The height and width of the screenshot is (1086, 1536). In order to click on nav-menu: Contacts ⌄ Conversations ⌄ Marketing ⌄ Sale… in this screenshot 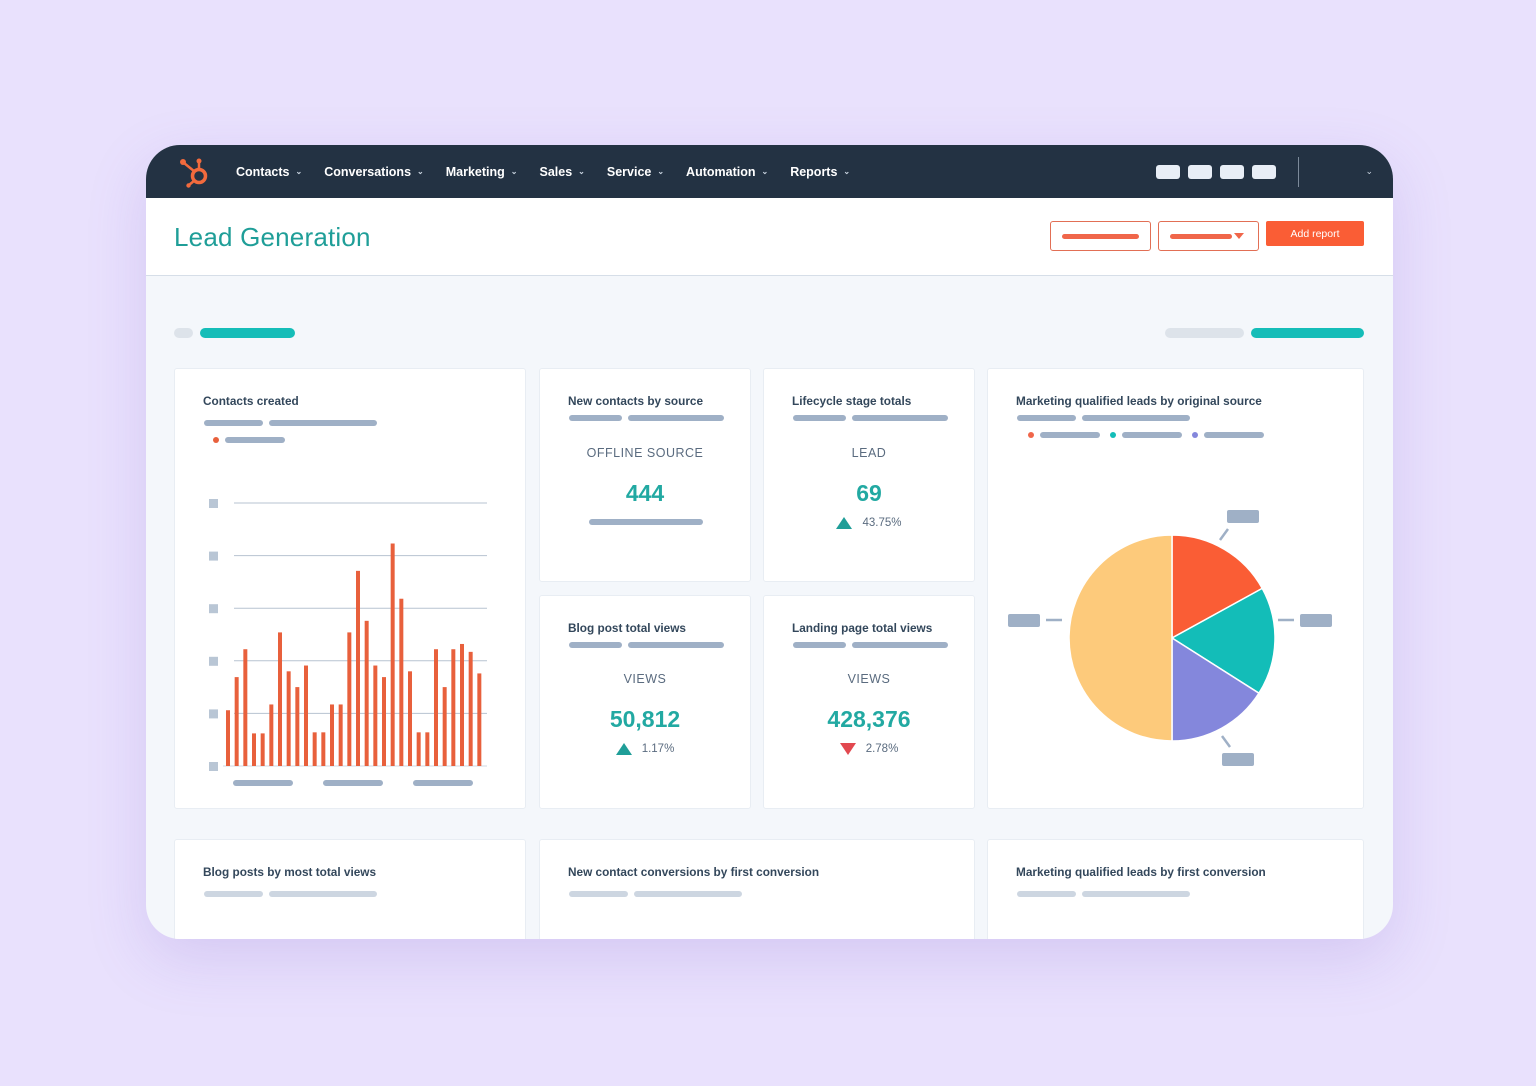, I will do `click(554, 171)`.